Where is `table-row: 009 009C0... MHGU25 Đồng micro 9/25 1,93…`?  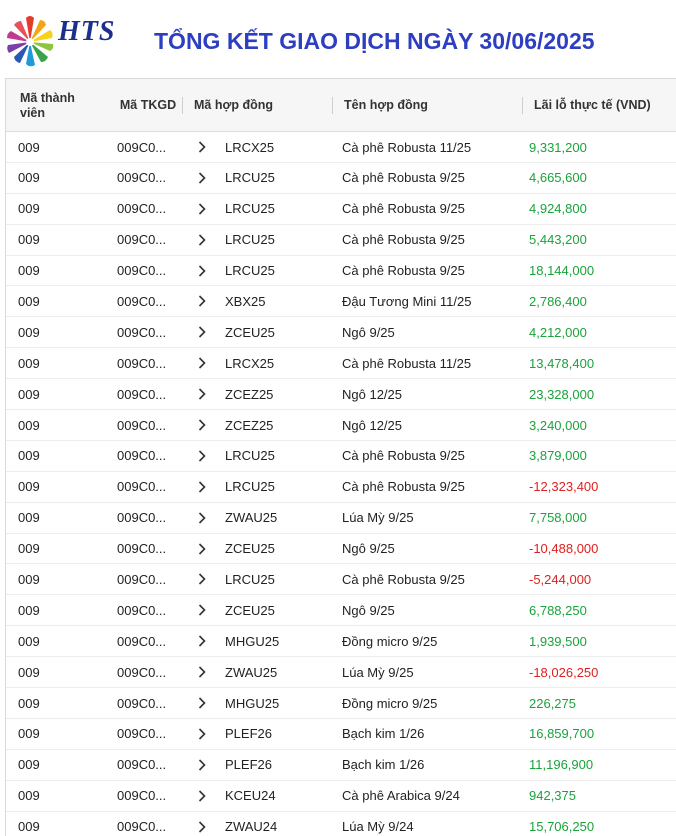
table-row: 009 009C0... MHGU25 Đồng micro 9/25 1,93… is located at coordinates (341, 642).